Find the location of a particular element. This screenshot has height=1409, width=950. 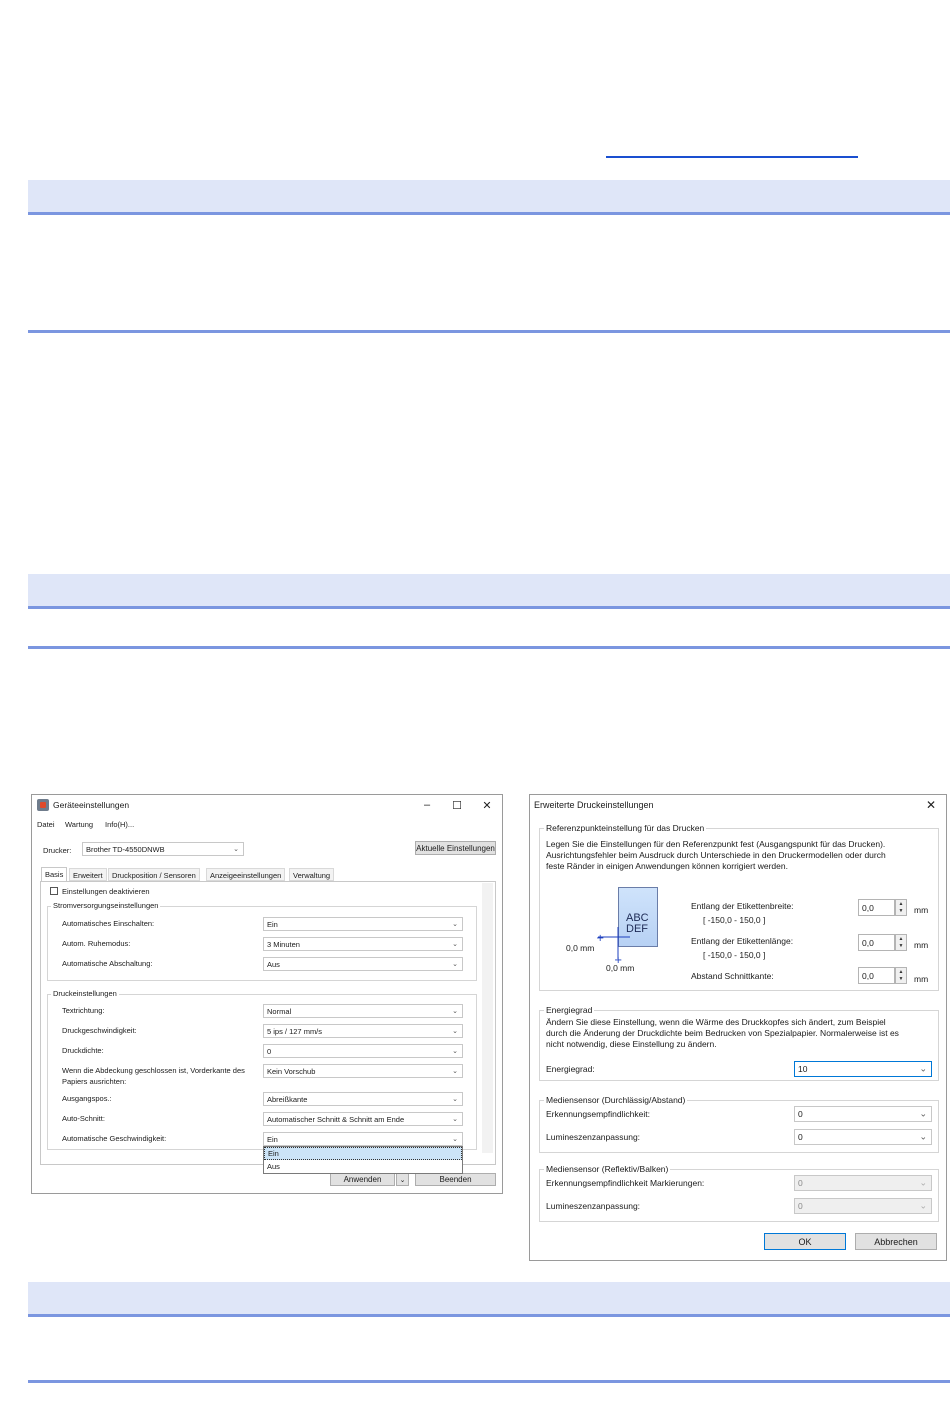

link-underline is located at coordinates (732, 157).